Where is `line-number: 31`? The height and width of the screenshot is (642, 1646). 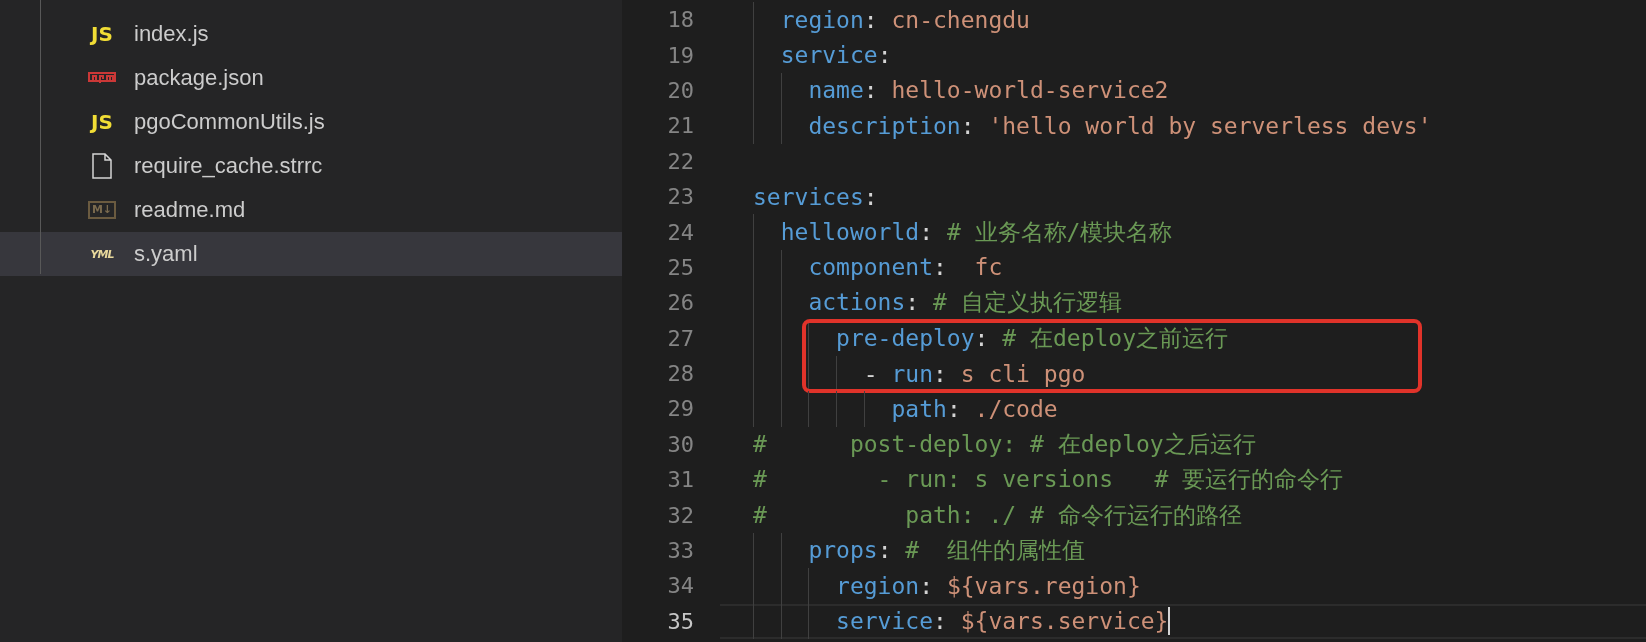
line-number: 31 is located at coordinates (680, 480).